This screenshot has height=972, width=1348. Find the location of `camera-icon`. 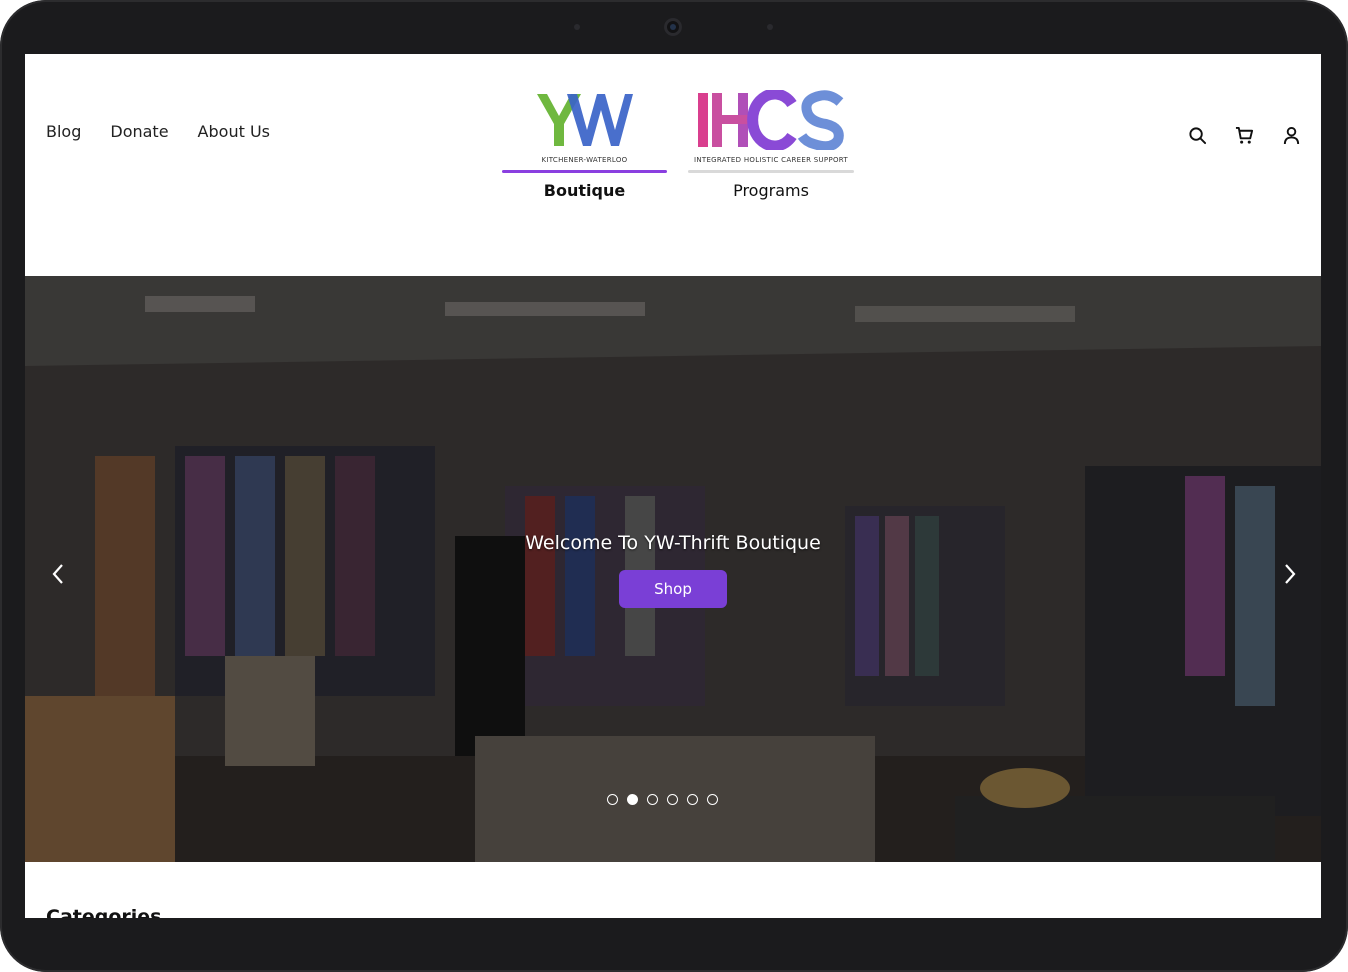

camera-icon is located at coordinates (673, 27).